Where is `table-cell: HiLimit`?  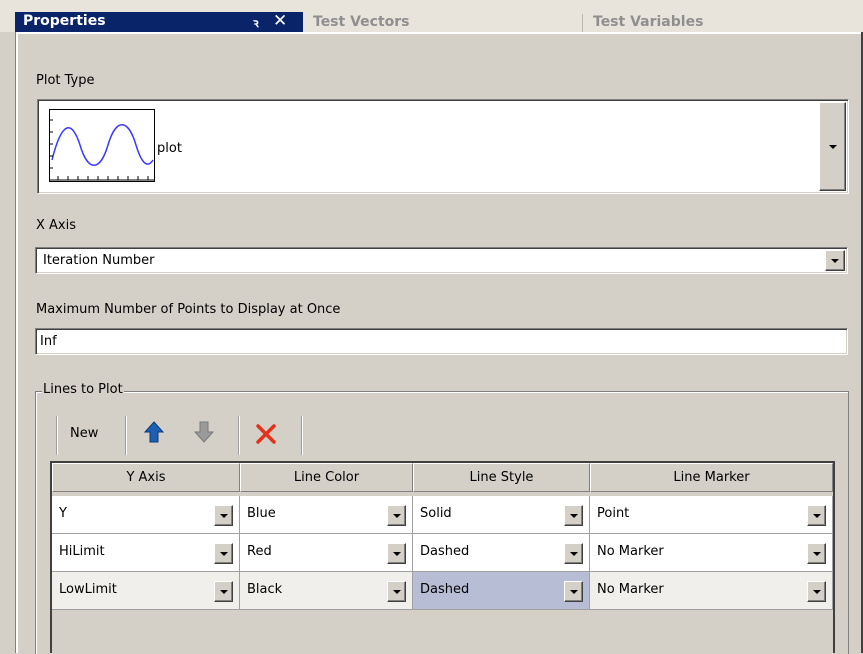 table-cell: HiLimit is located at coordinates (146, 553).